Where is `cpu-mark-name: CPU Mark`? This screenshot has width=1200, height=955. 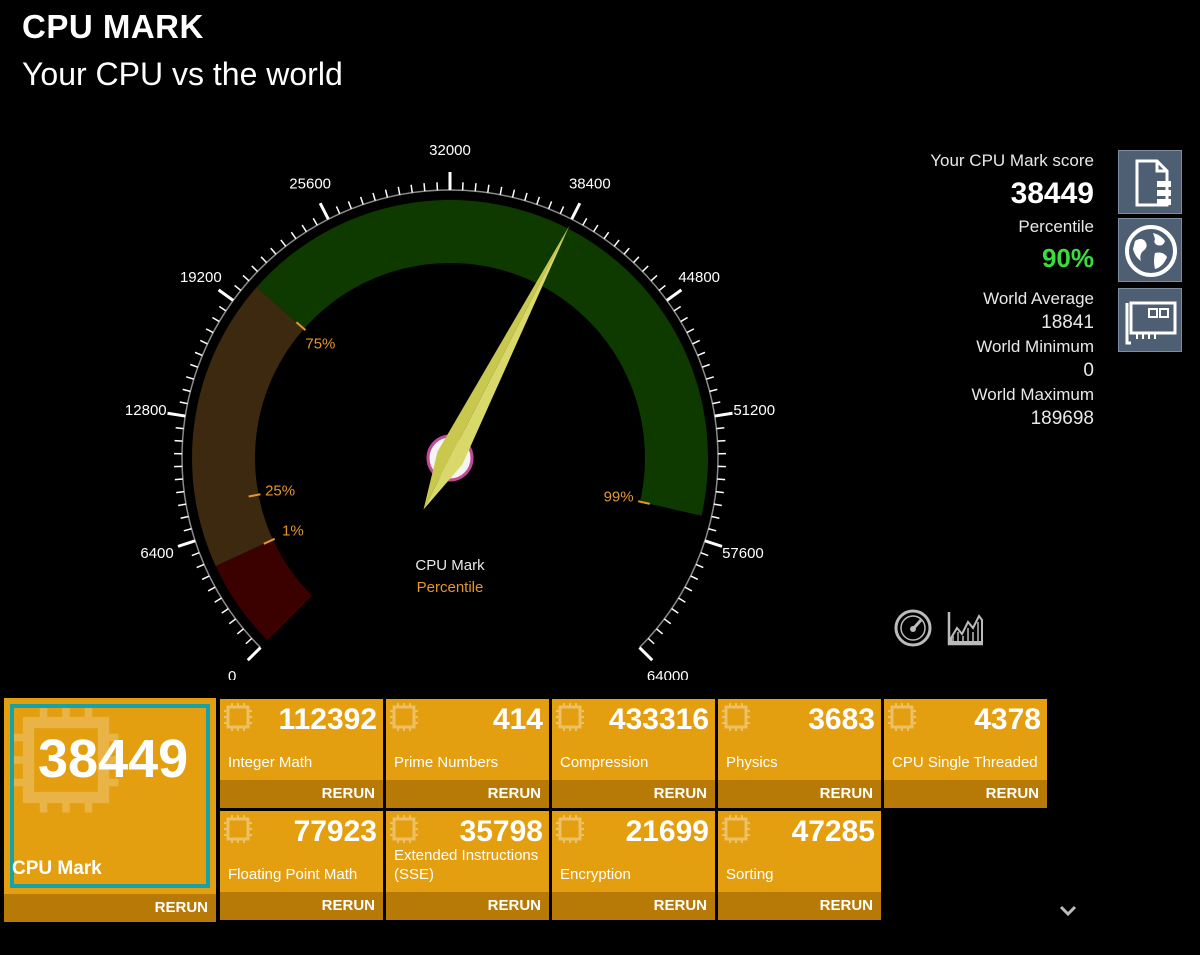
cpu-mark-name: CPU Mark is located at coordinates (57, 868).